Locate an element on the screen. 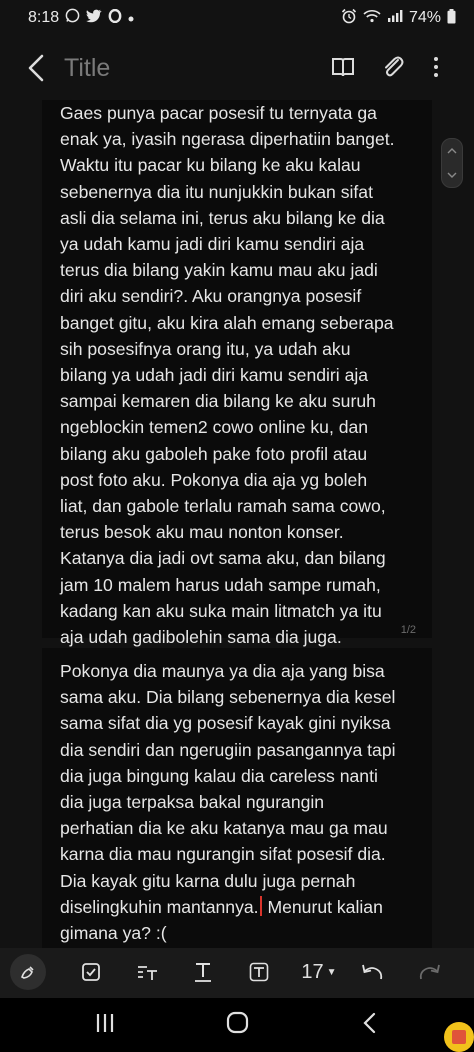 The image size is (474, 1052). editing-toolbar: 17 ▼ is located at coordinates (237, 973).